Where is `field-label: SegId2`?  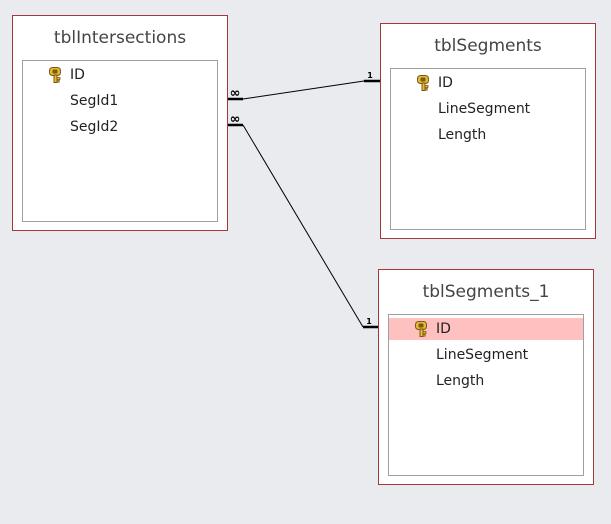
field-label: SegId2 is located at coordinates (94, 127).